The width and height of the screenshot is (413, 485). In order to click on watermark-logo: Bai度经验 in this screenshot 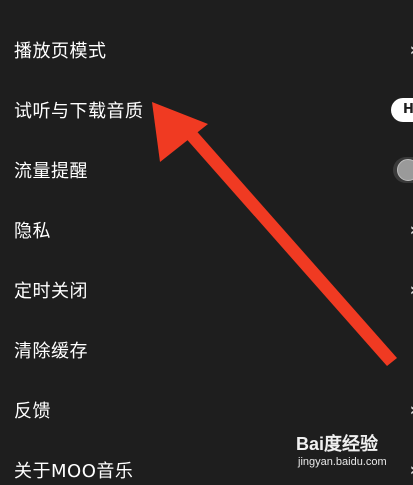, I will do `click(337, 444)`.